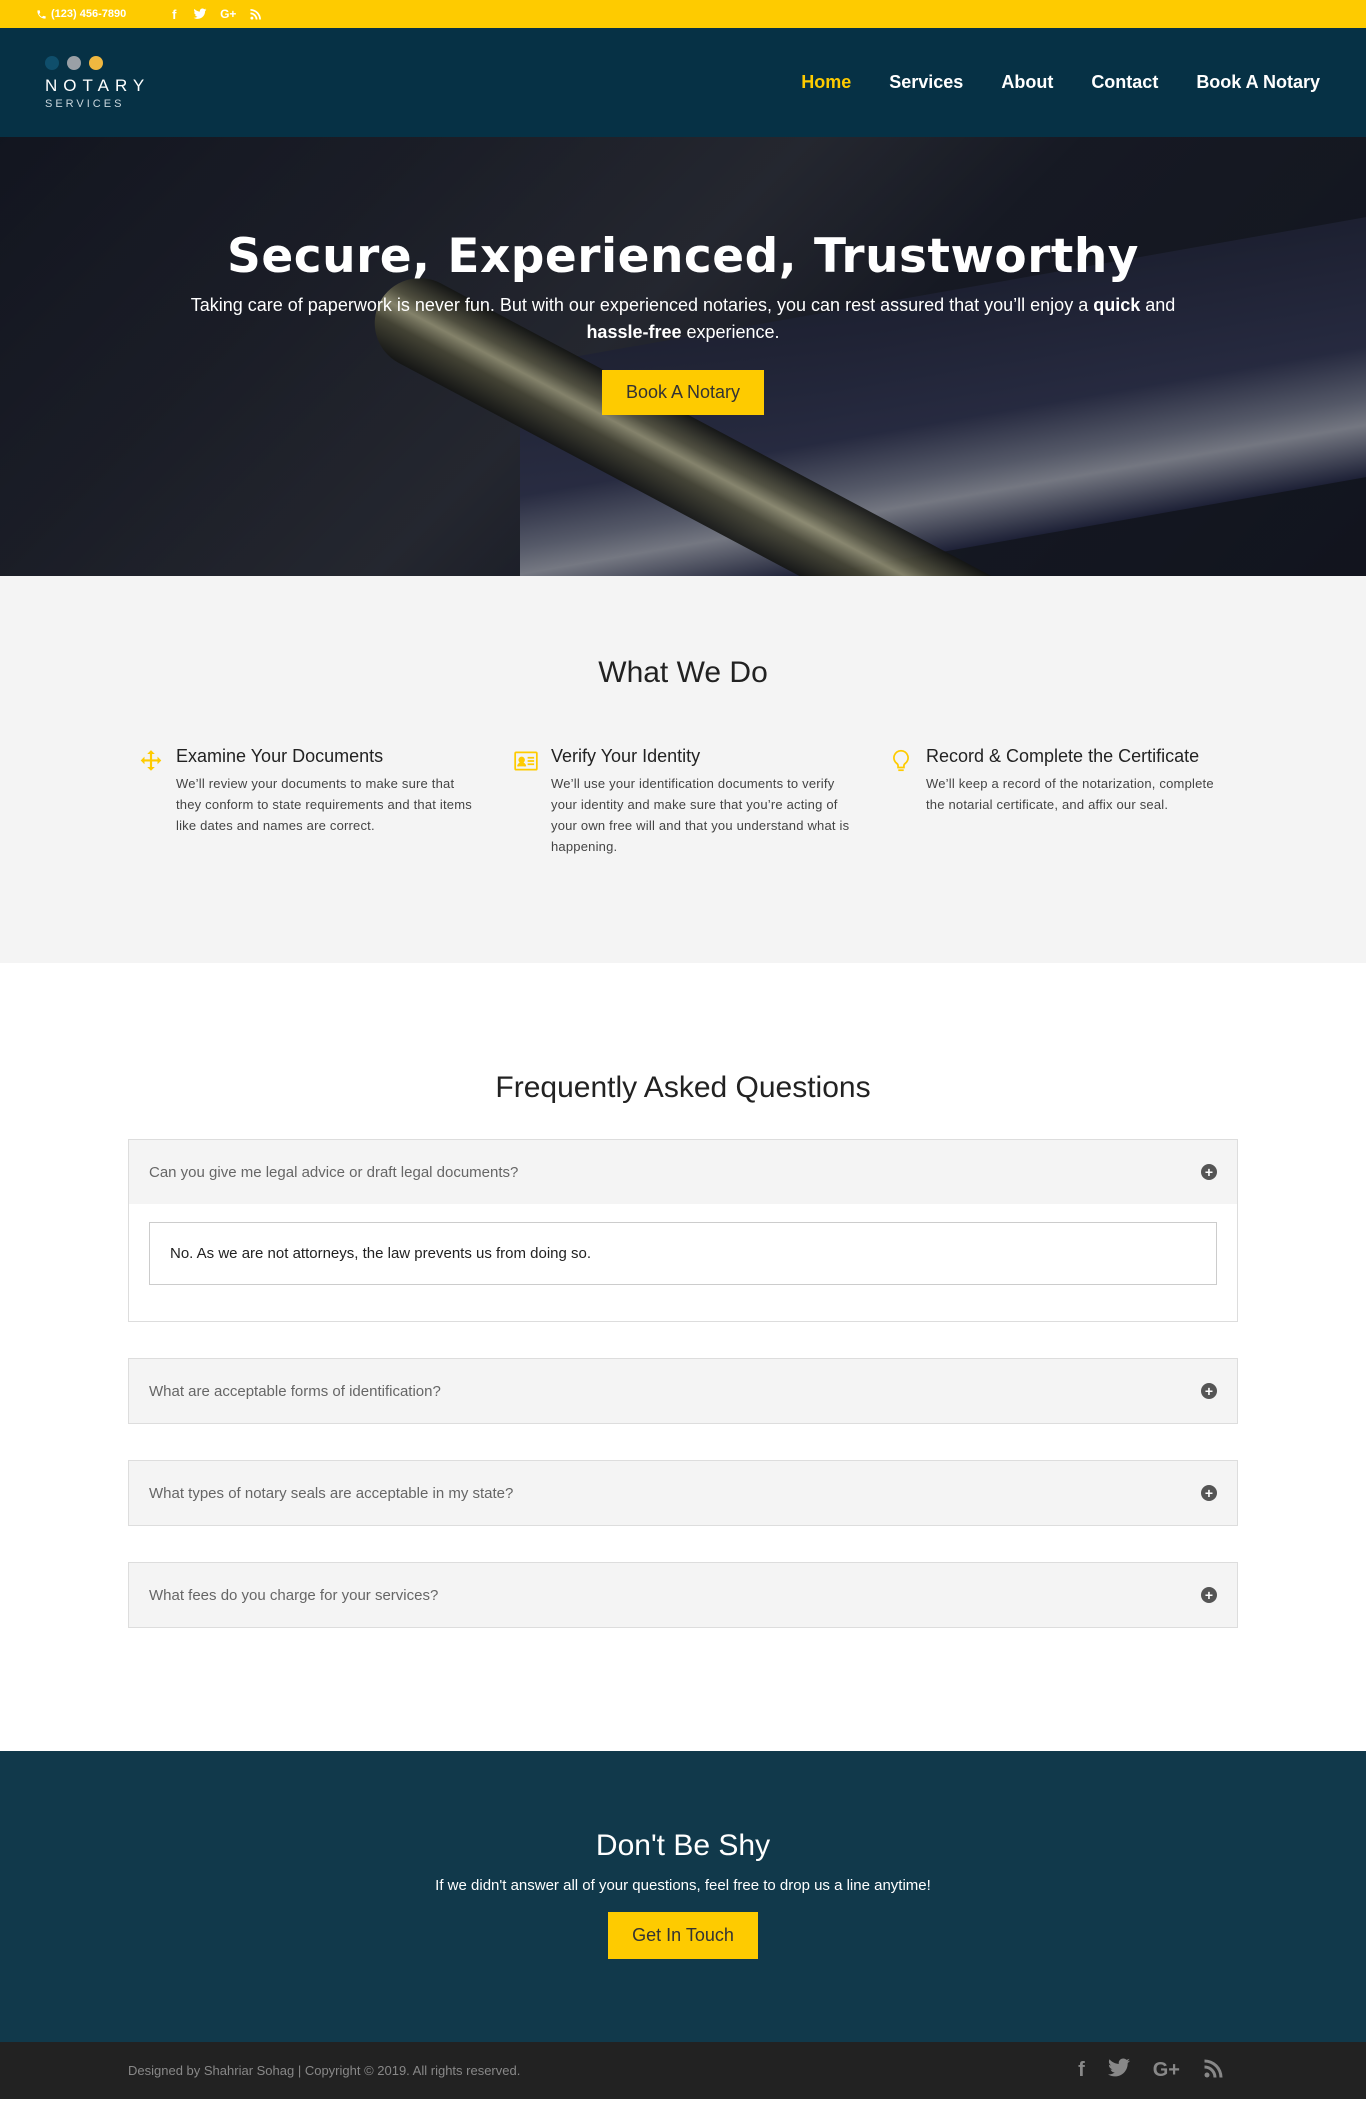 This screenshot has width=1366, height=2101. Describe the element at coordinates (826, 82) in the screenshot. I see `nav-home: Home` at that location.